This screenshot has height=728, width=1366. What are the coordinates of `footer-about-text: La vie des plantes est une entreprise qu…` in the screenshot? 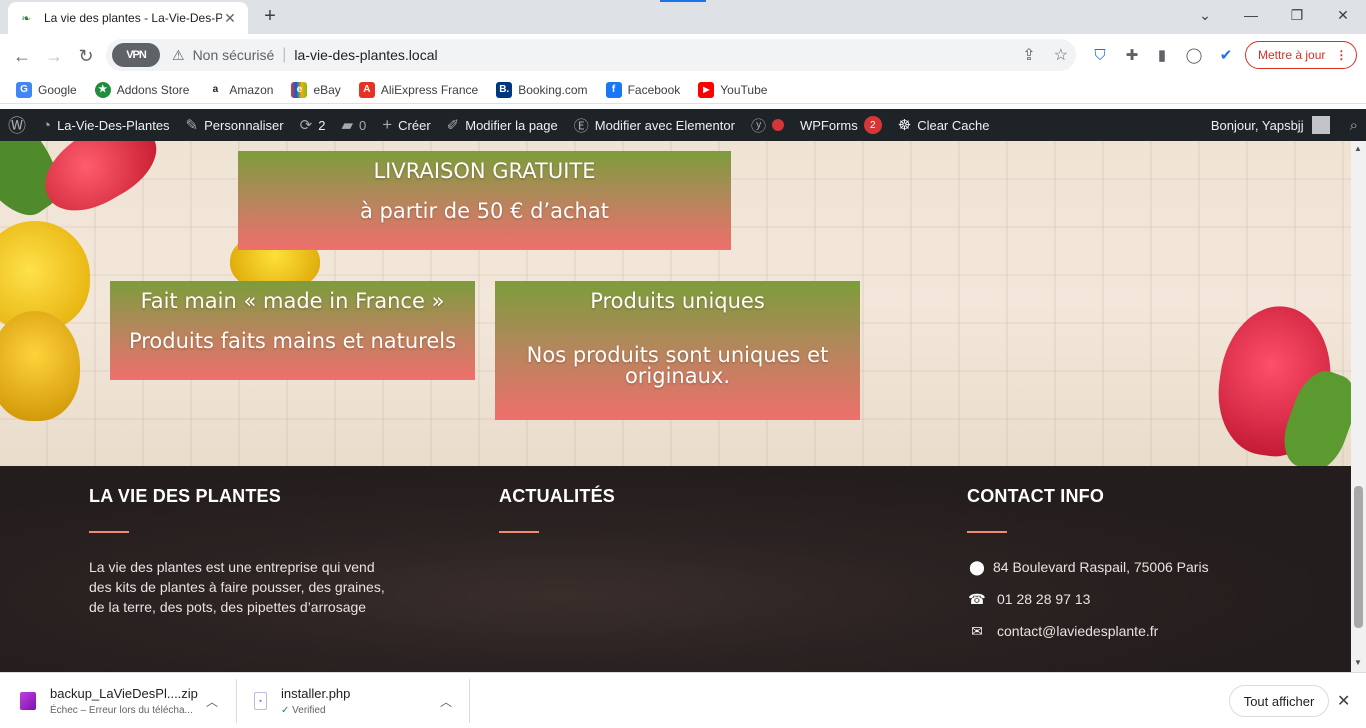 It's located at (237, 587).